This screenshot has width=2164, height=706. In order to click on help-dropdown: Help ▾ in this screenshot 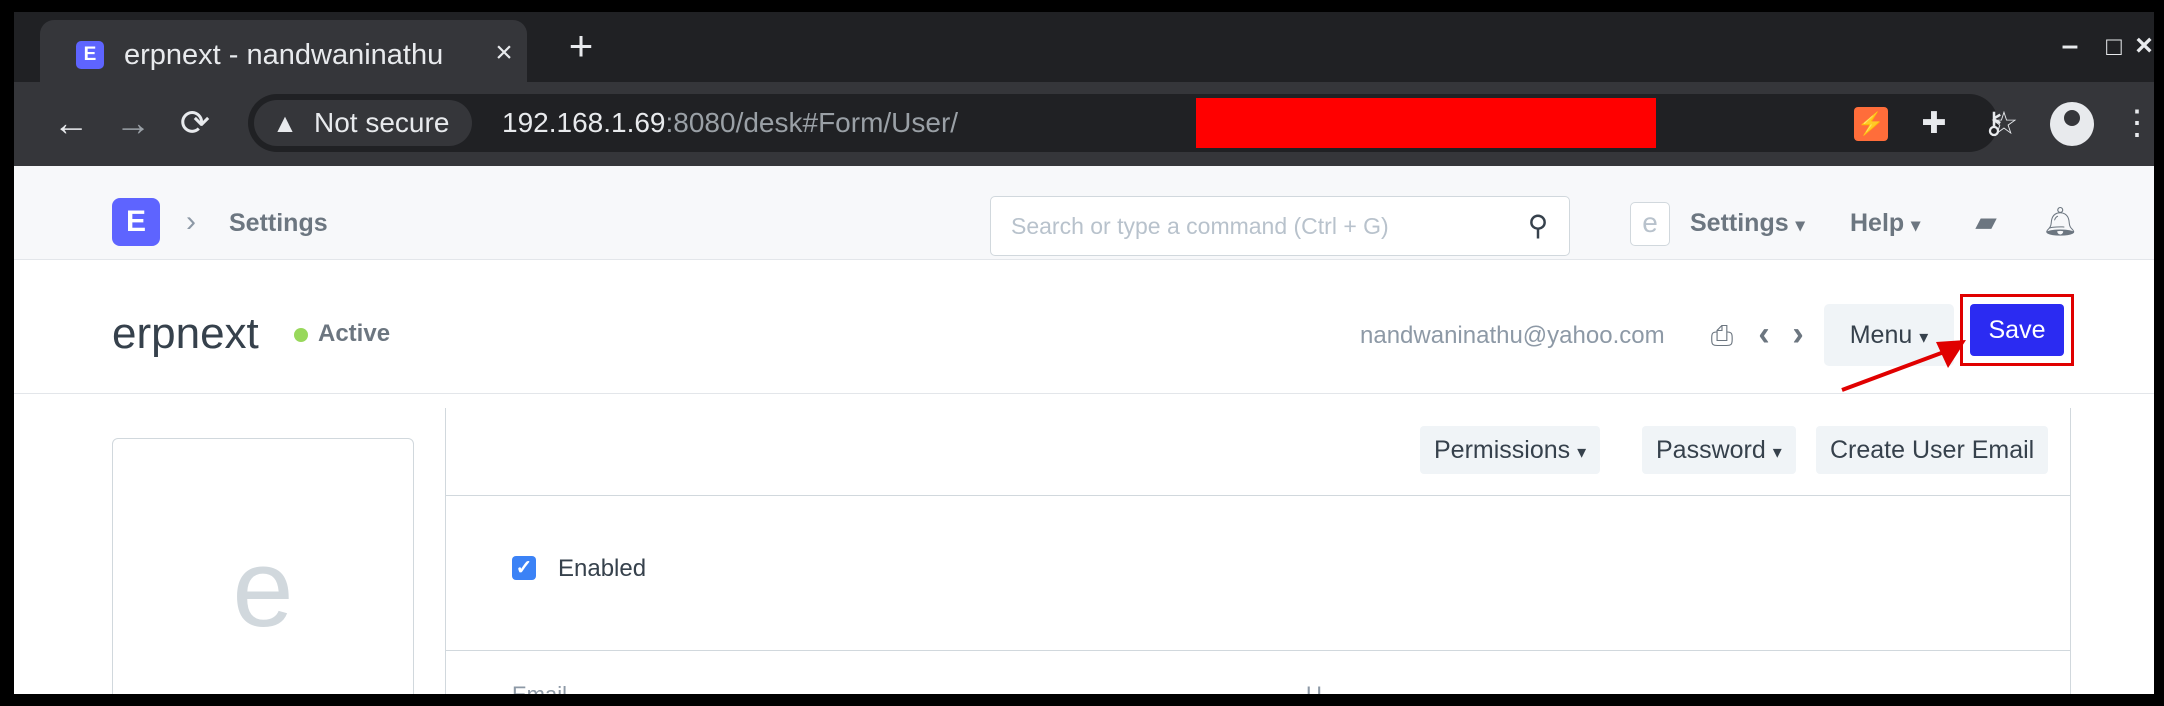, I will do `click(1885, 223)`.